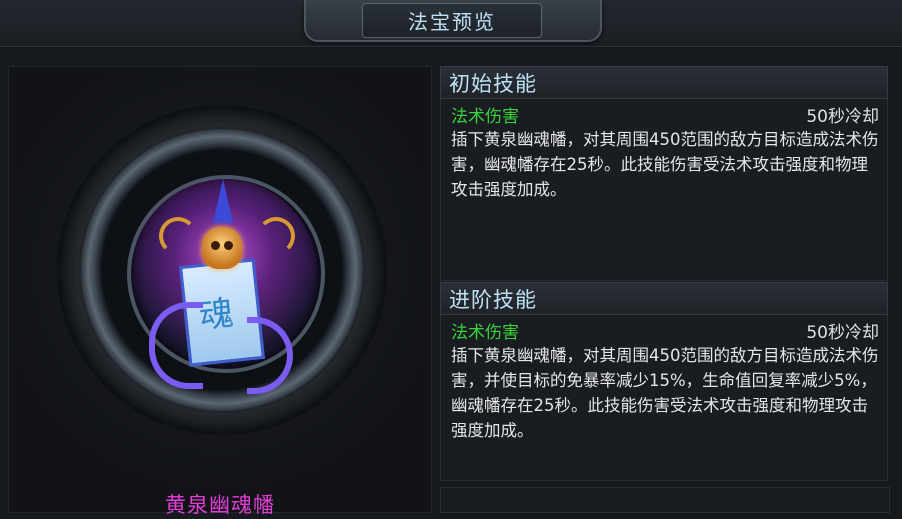  What do you see at coordinates (493, 83) in the screenshot?
I see `initial-skill-title: 初始技能` at bounding box center [493, 83].